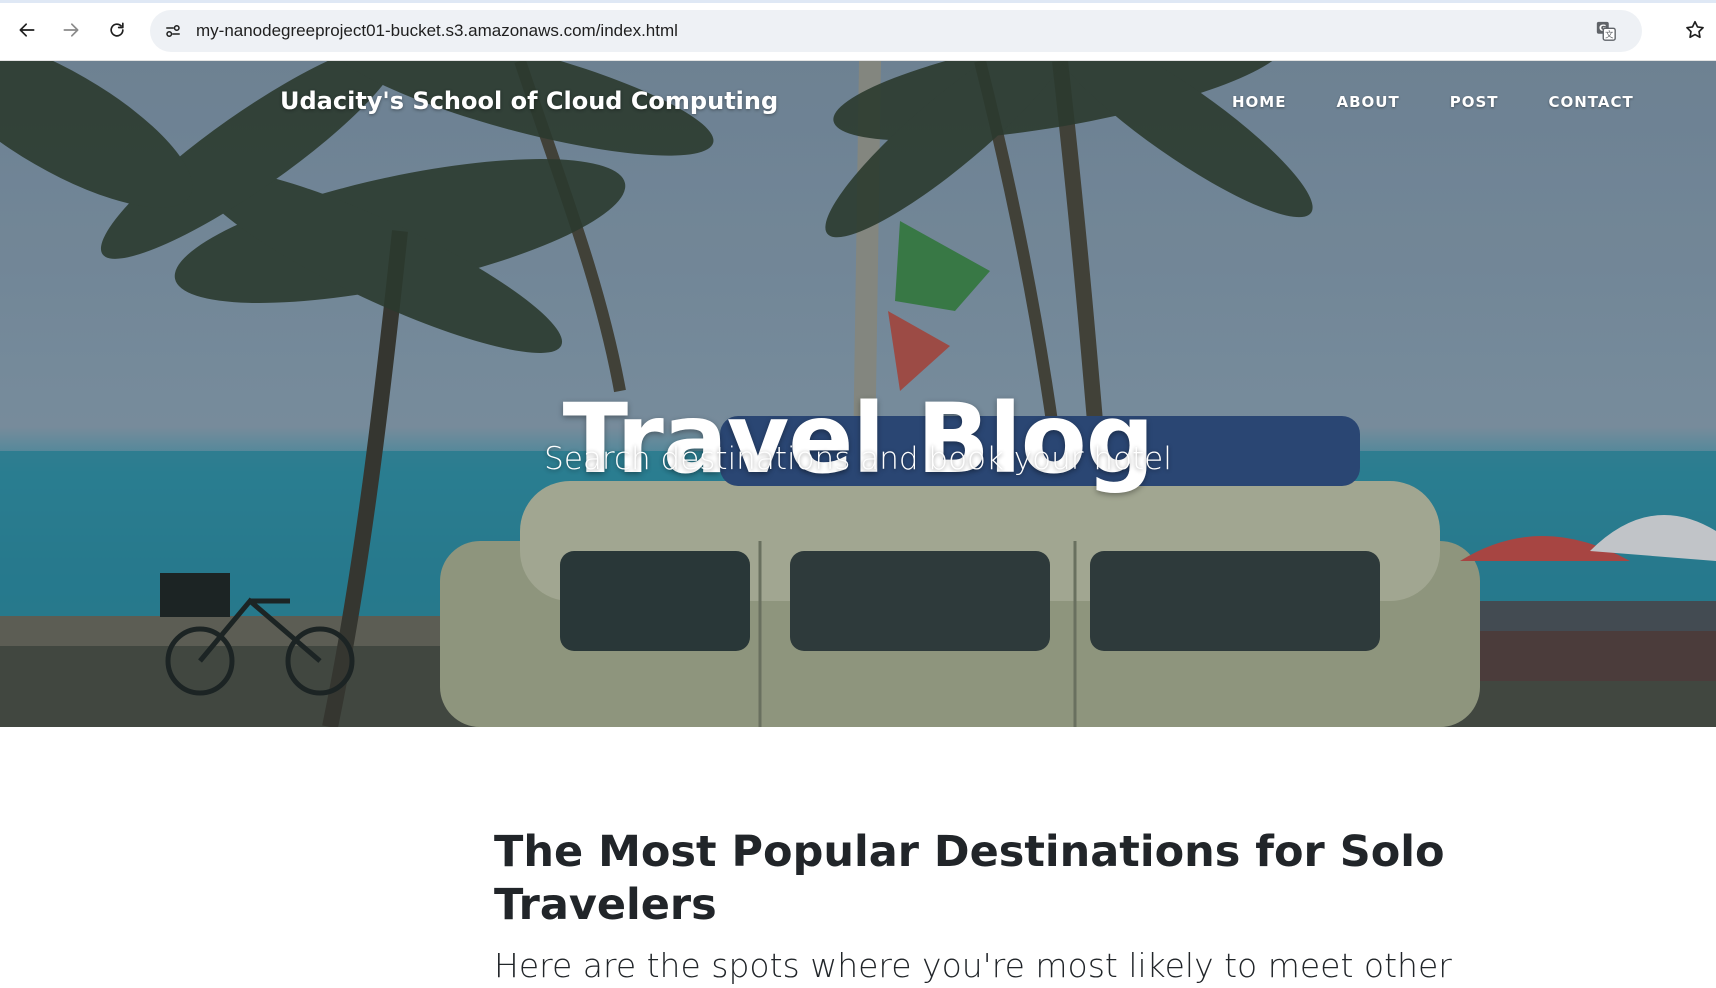 This screenshot has height=988, width=1716. I want to click on forward-button, so click(71, 30).